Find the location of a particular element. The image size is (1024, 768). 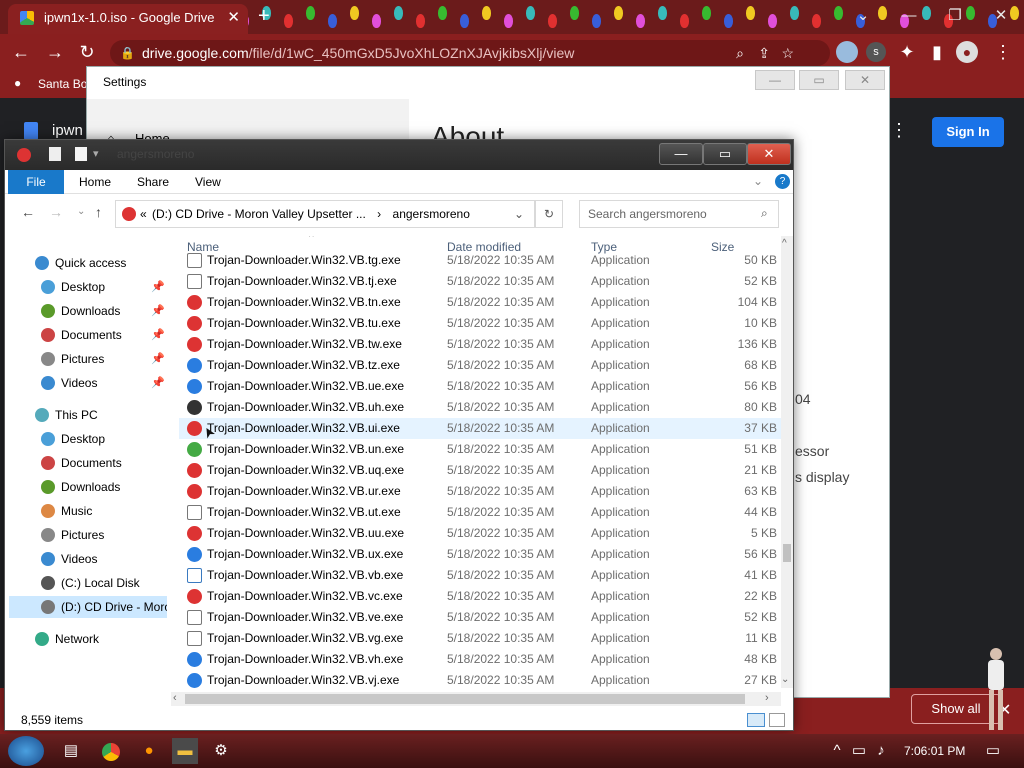

browser-tab: ipwn1x-1.0.iso - Google Drive ✕ is located at coordinates (128, 19).